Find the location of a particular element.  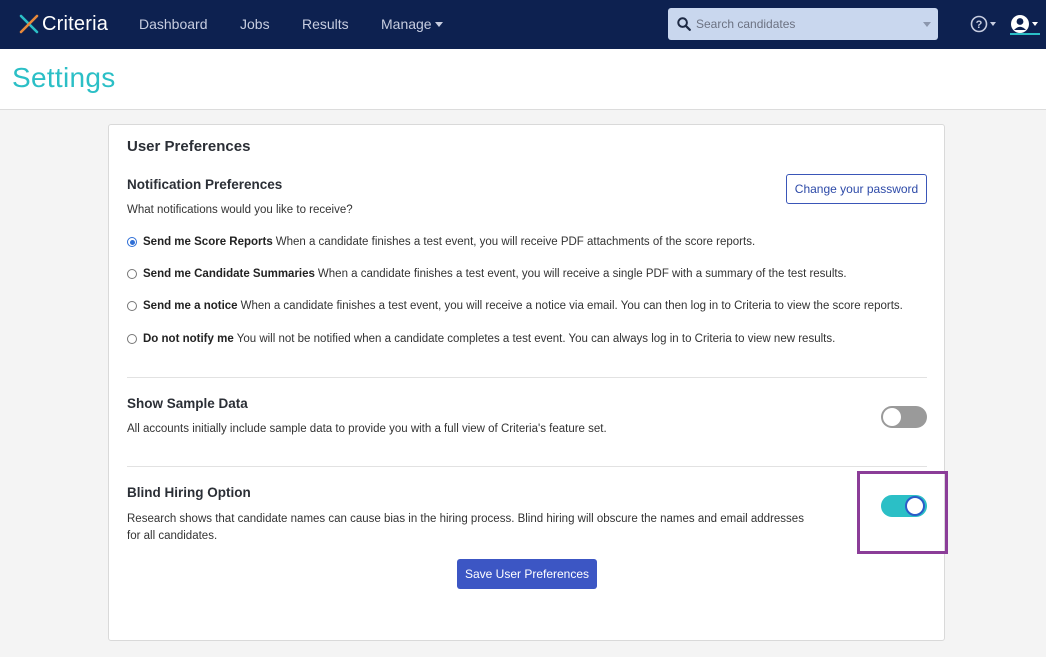

search-input is located at coordinates (806, 24).